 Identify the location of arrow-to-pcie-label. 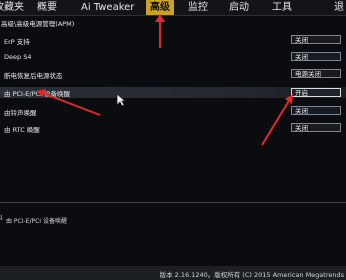
(70, 103).